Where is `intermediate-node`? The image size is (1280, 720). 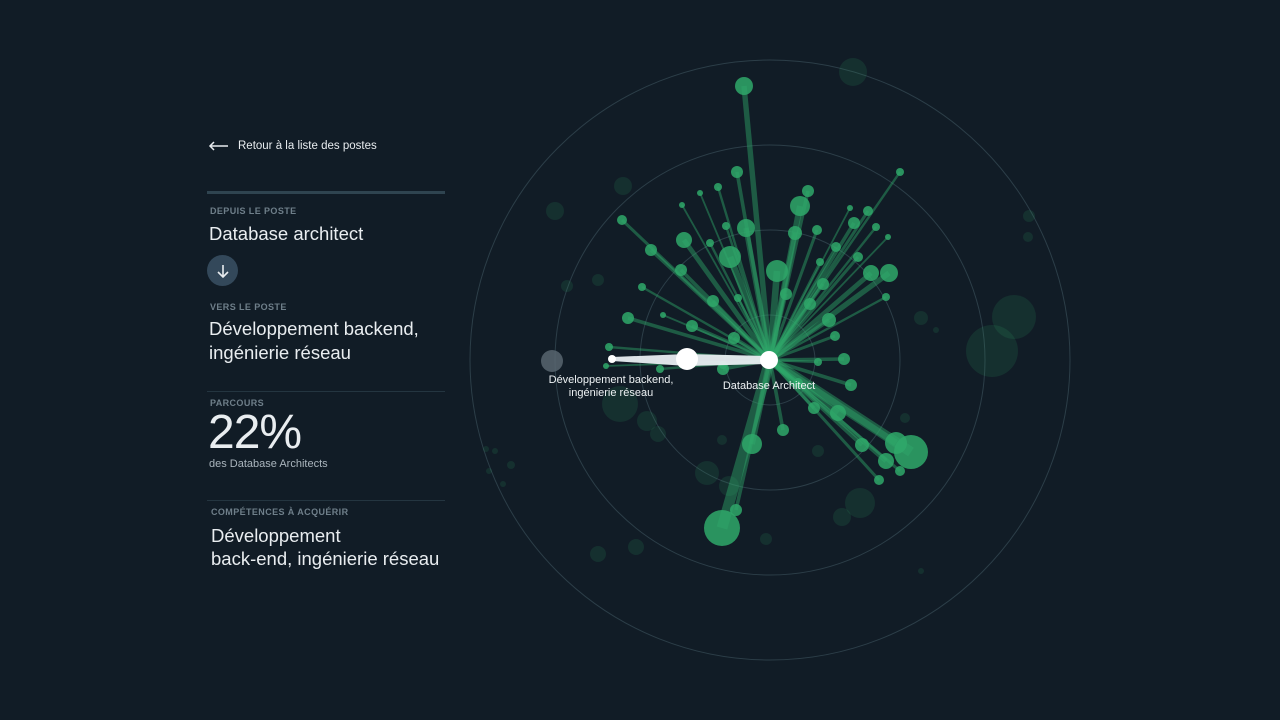
intermediate-node is located at coordinates (687, 359).